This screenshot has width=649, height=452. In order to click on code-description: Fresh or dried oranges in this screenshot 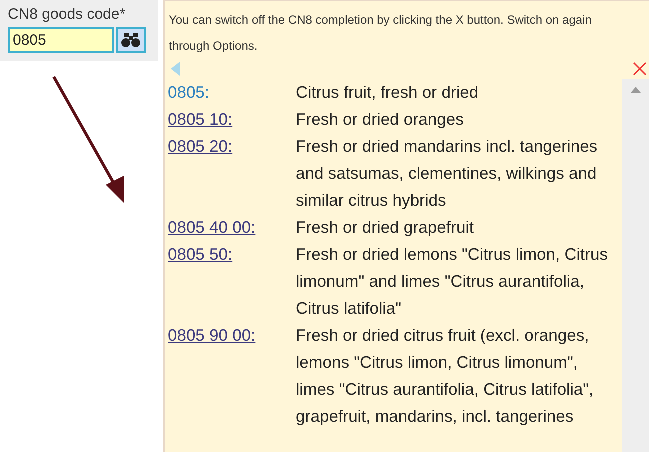, I will do `click(380, 120)`.